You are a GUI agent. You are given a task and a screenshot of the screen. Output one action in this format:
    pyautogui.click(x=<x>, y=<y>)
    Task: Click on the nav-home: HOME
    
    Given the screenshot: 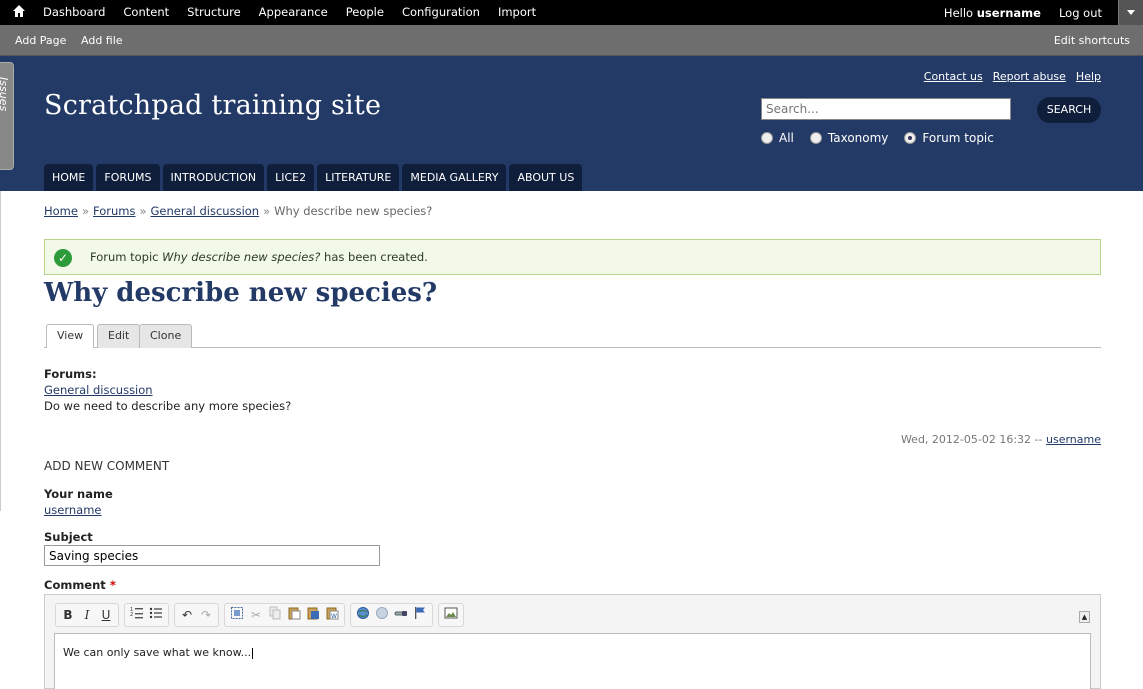 What is the action you would take?
    pyautogui.click(x=69, y=177)
    